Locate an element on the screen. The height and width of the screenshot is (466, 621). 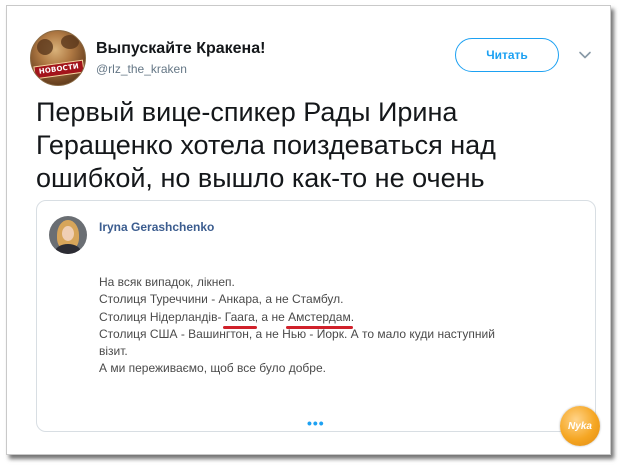
quoted-line-part: . is located at coordinates (352, 316).